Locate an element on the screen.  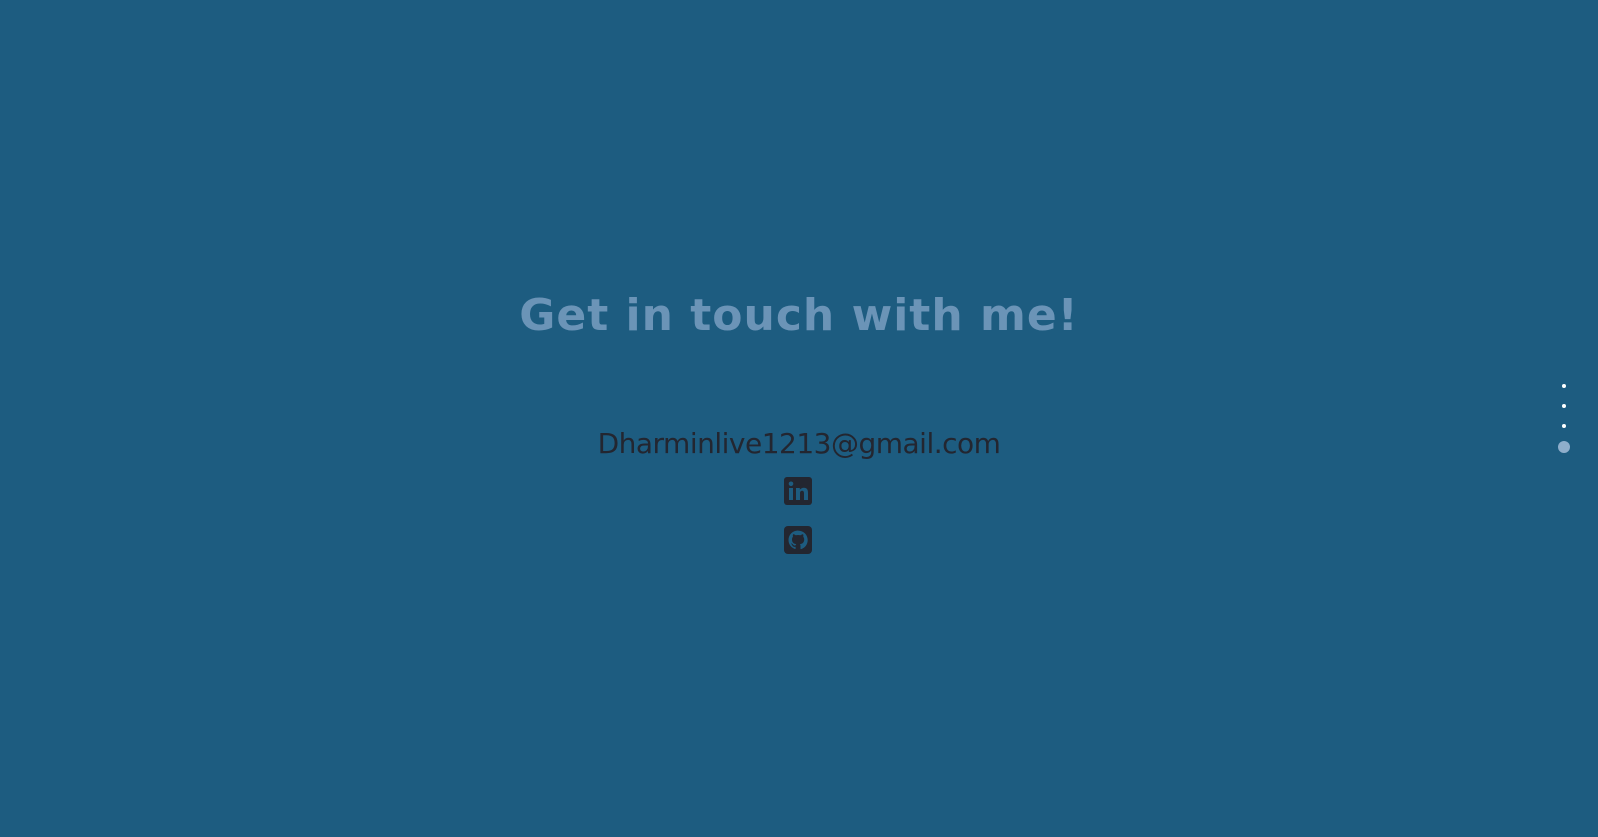
section-dot-active is located at coordinates (1564, 447).